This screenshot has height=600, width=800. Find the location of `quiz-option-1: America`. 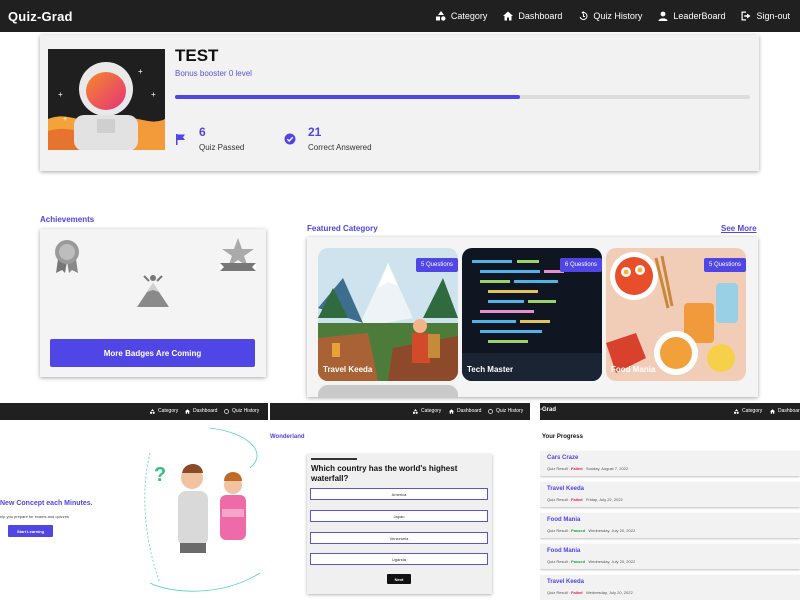

quiz-option-1: America is located at coordinates (399, 494).